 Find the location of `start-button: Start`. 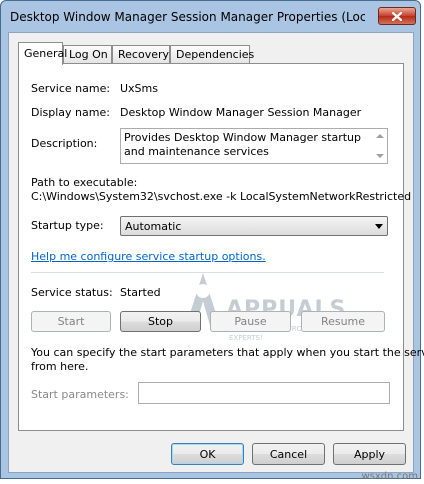

start-button: Start is located at coordinates (71, 321).